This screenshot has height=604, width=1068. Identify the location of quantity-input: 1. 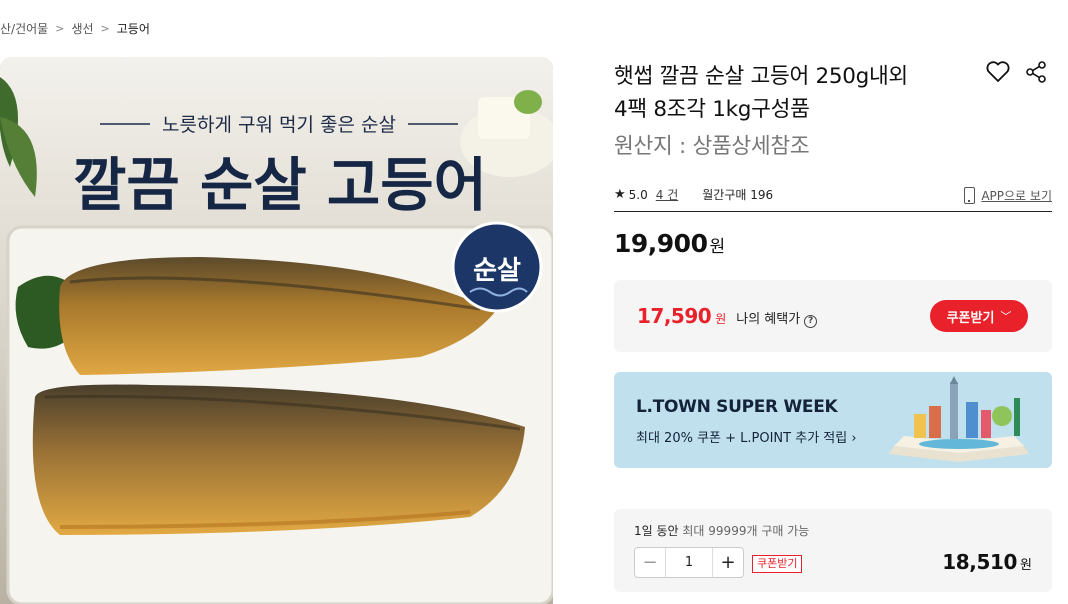
(689, 562).